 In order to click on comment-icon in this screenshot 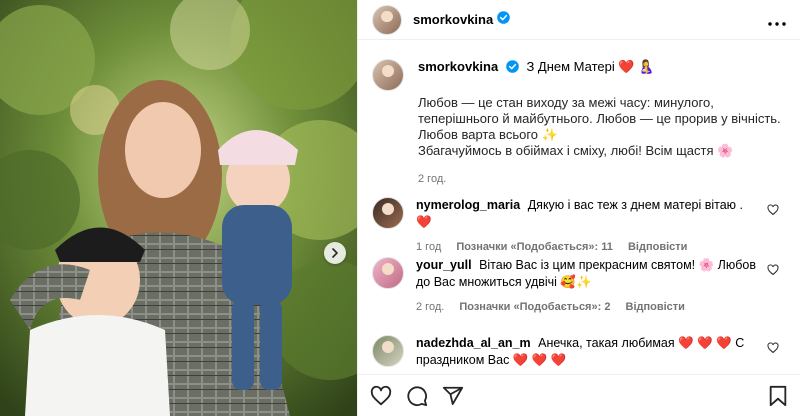, I will do `click(417, 395)`.